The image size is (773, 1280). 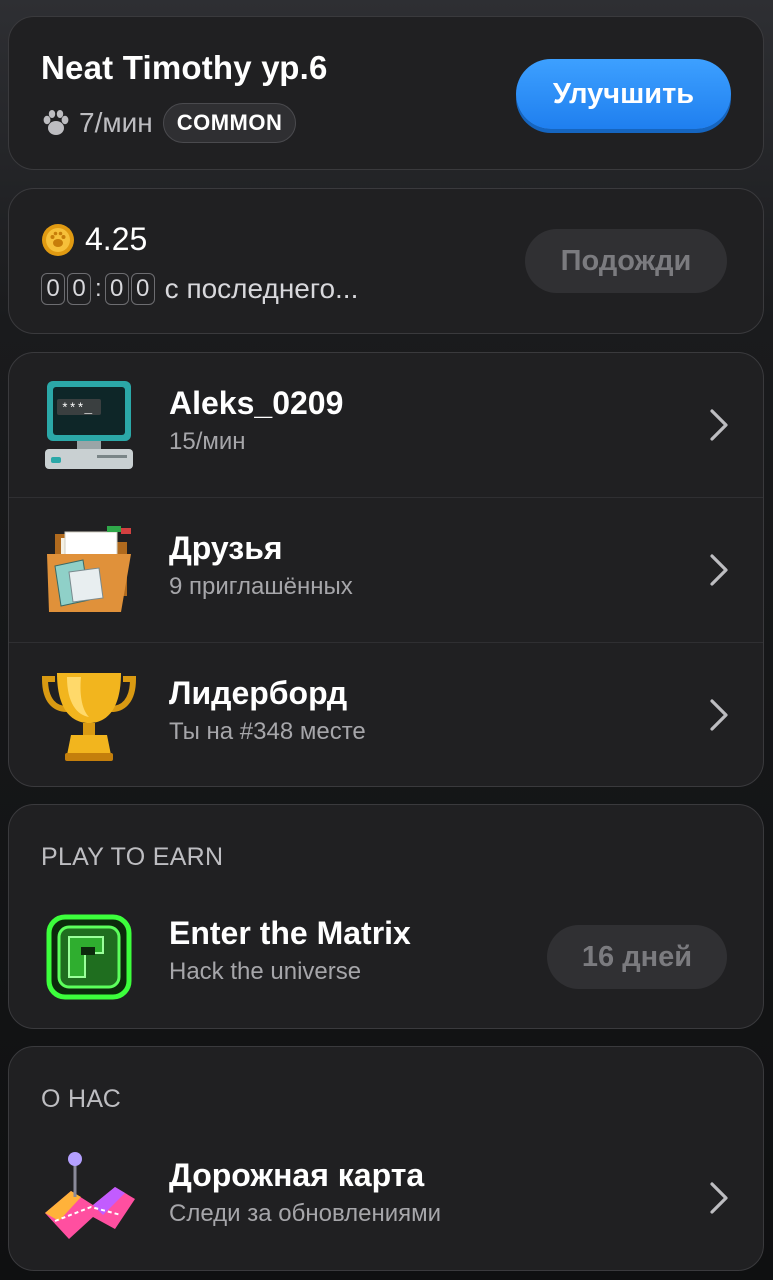 What do you see at coordinates (58, 239) in the screenshot?
I see `coin-icon` at bounding box center [58, 239].